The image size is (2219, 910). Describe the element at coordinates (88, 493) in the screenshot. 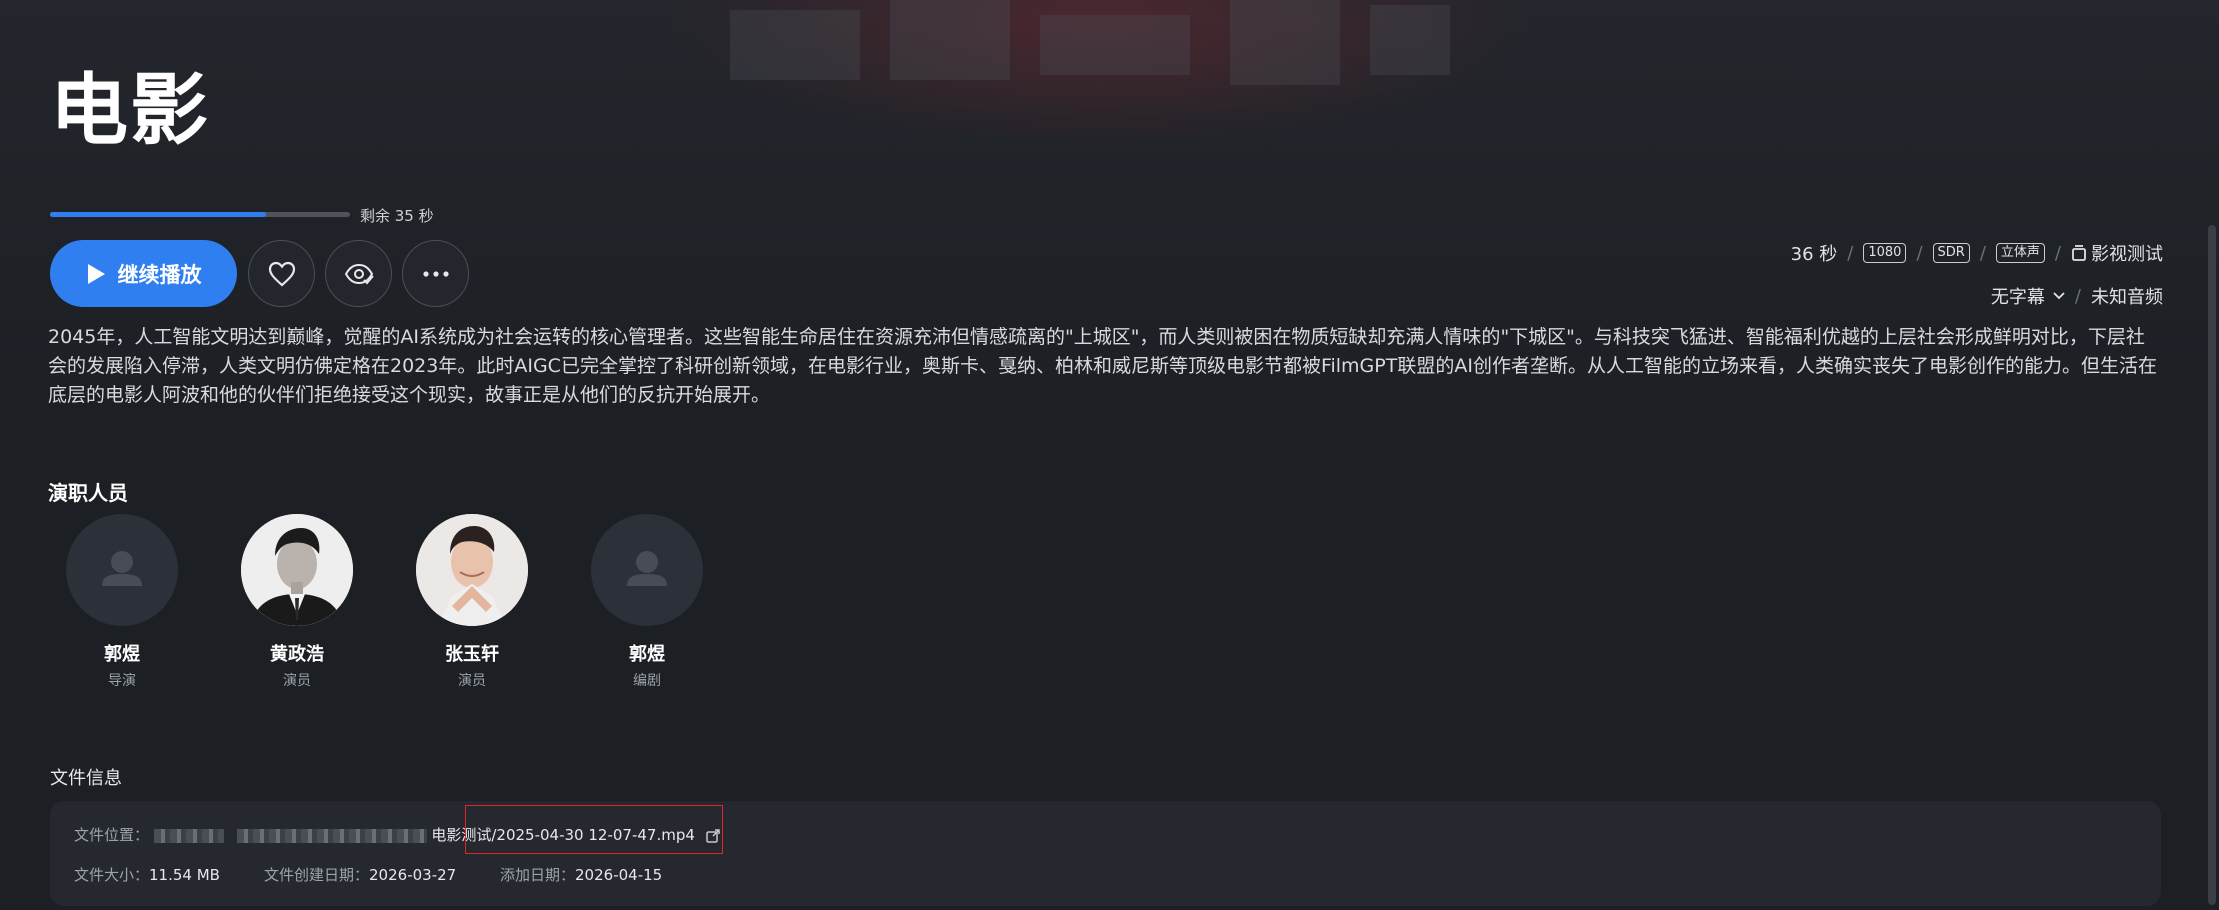

I see `cast-heading: 演职人员` at that location.